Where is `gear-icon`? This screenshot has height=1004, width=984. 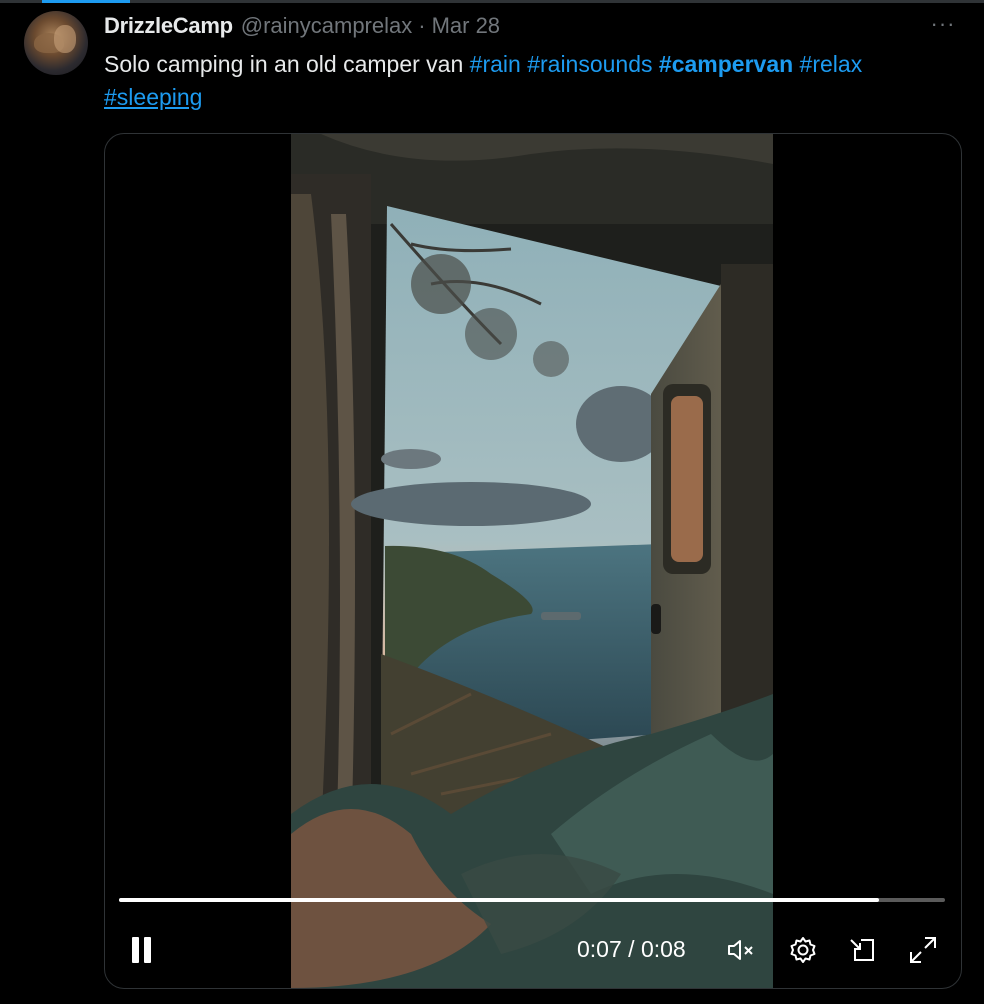 gear-icon is located at coordinates (803, 950).